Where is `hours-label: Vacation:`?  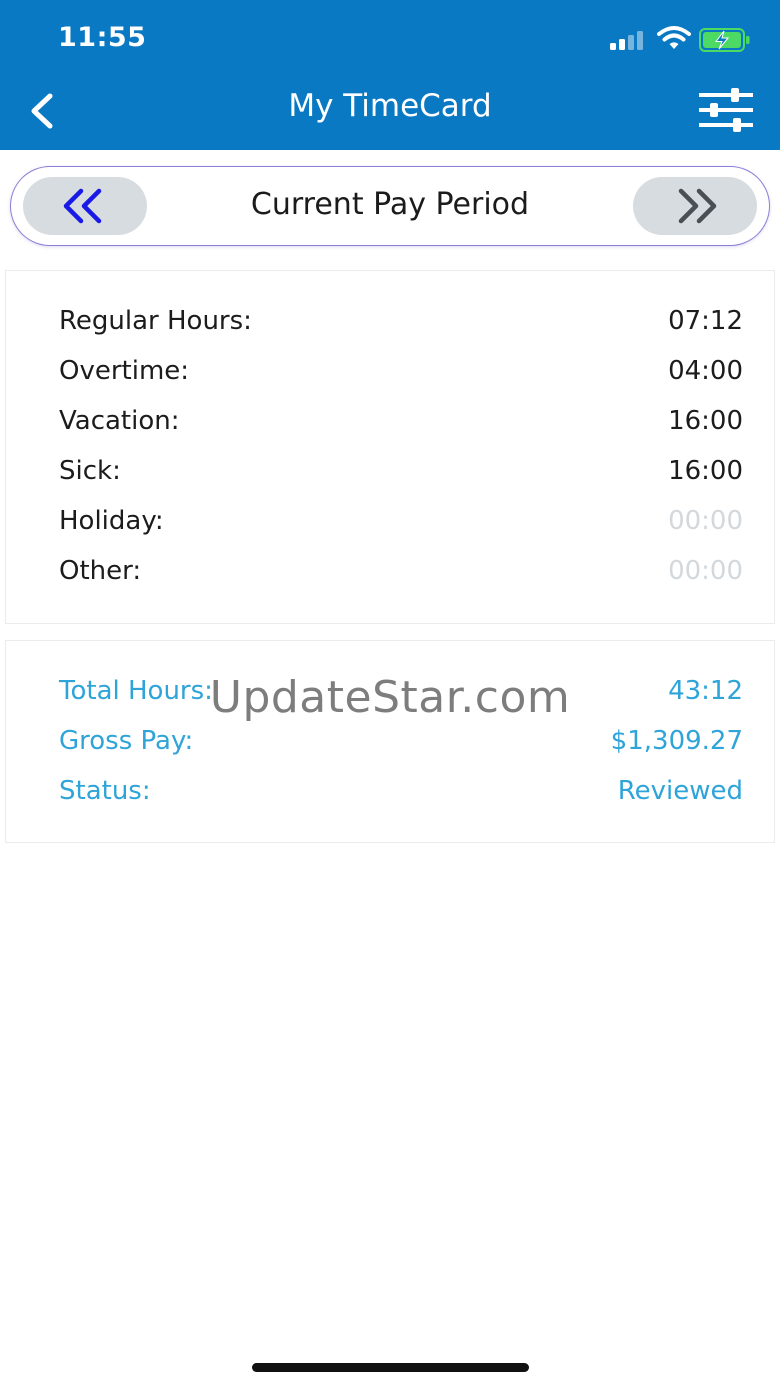 hours-label: Vacation: is located at coordinates (119, 421).